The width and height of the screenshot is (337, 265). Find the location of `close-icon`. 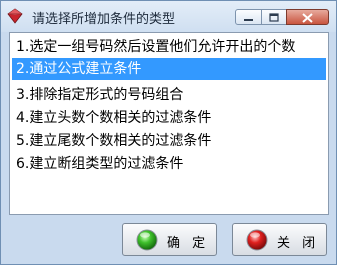

close-icon is located at coordinates (307, 18).